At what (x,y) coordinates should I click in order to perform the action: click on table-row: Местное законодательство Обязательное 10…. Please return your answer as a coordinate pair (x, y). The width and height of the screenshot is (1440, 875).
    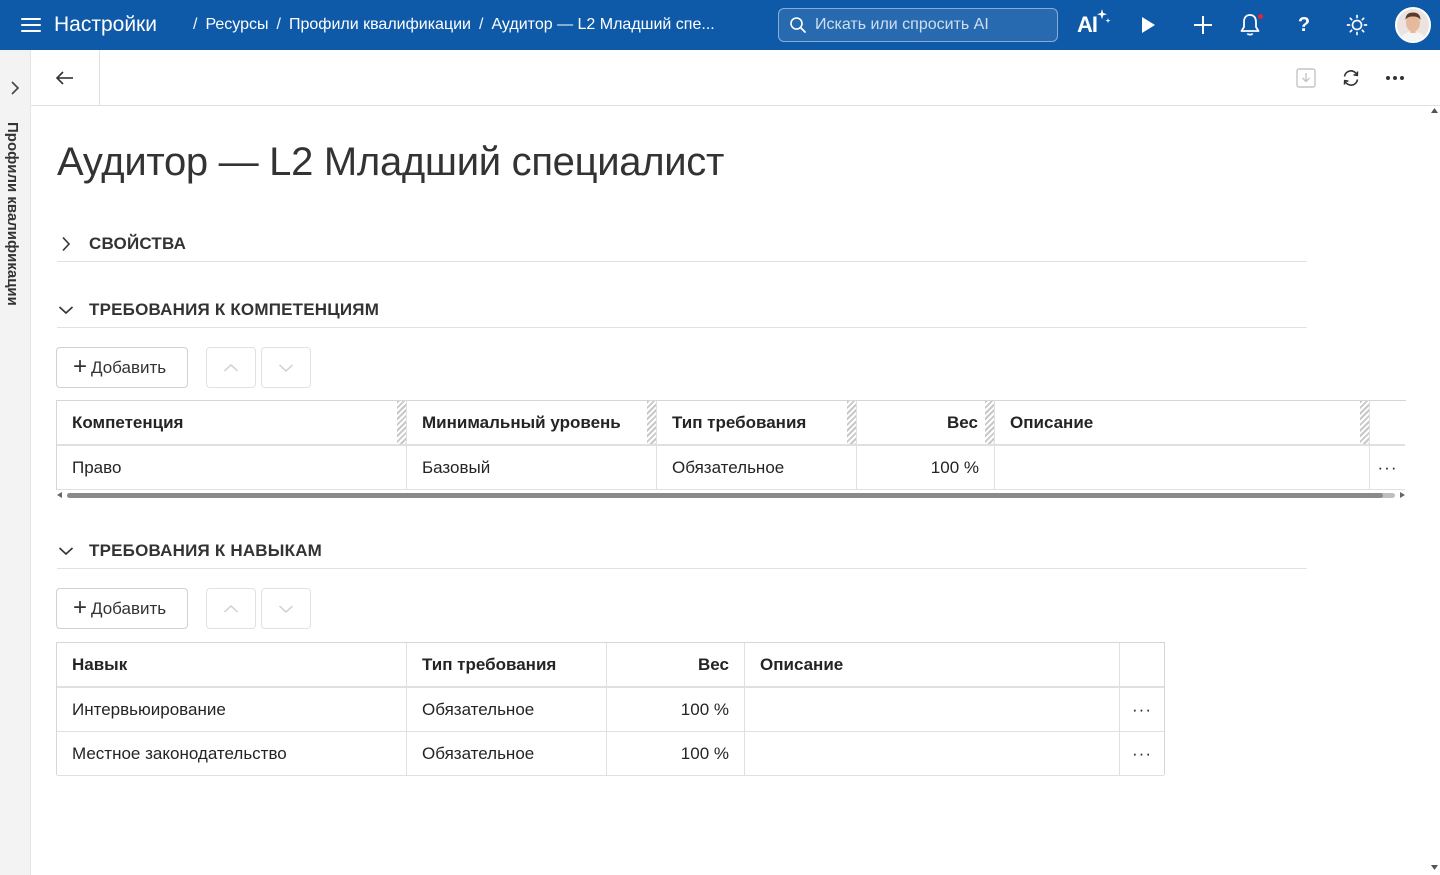
    Looking at the image, I should click on (610, 754).